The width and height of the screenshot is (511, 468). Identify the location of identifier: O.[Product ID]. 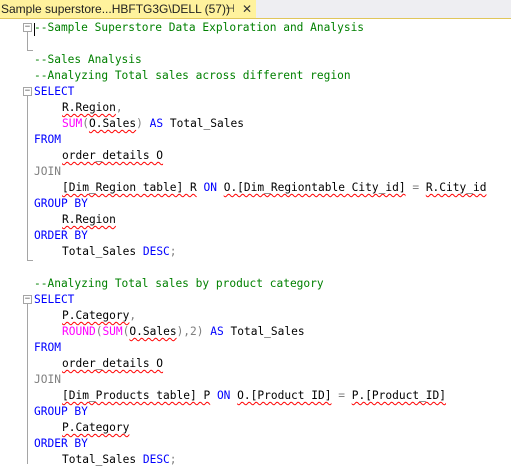
(284, 395).